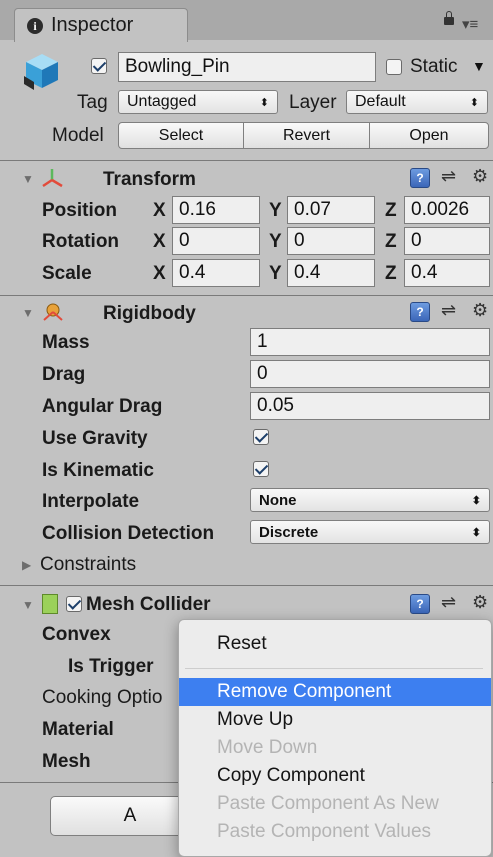  I want to click on mass-field: 1, so click(370, 342).